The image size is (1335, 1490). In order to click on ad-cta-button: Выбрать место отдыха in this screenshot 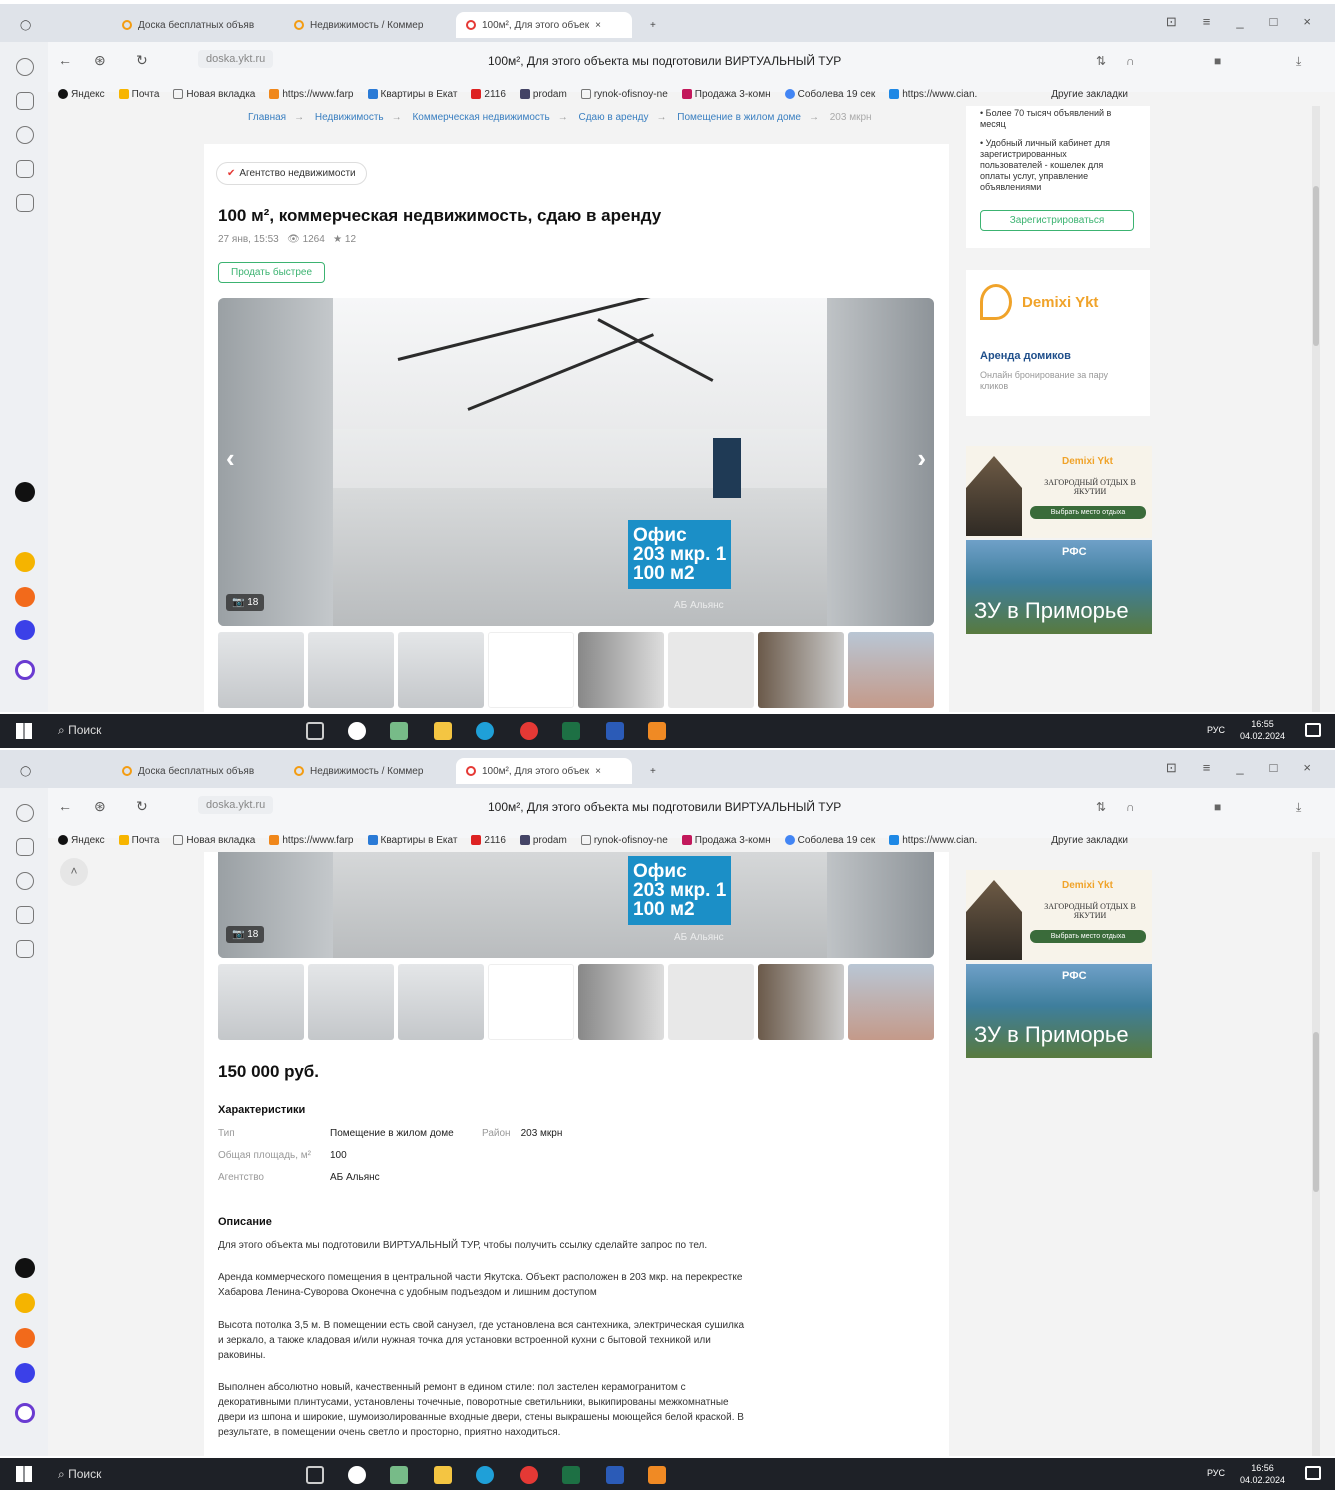, I will do `click(1088, 512)`.